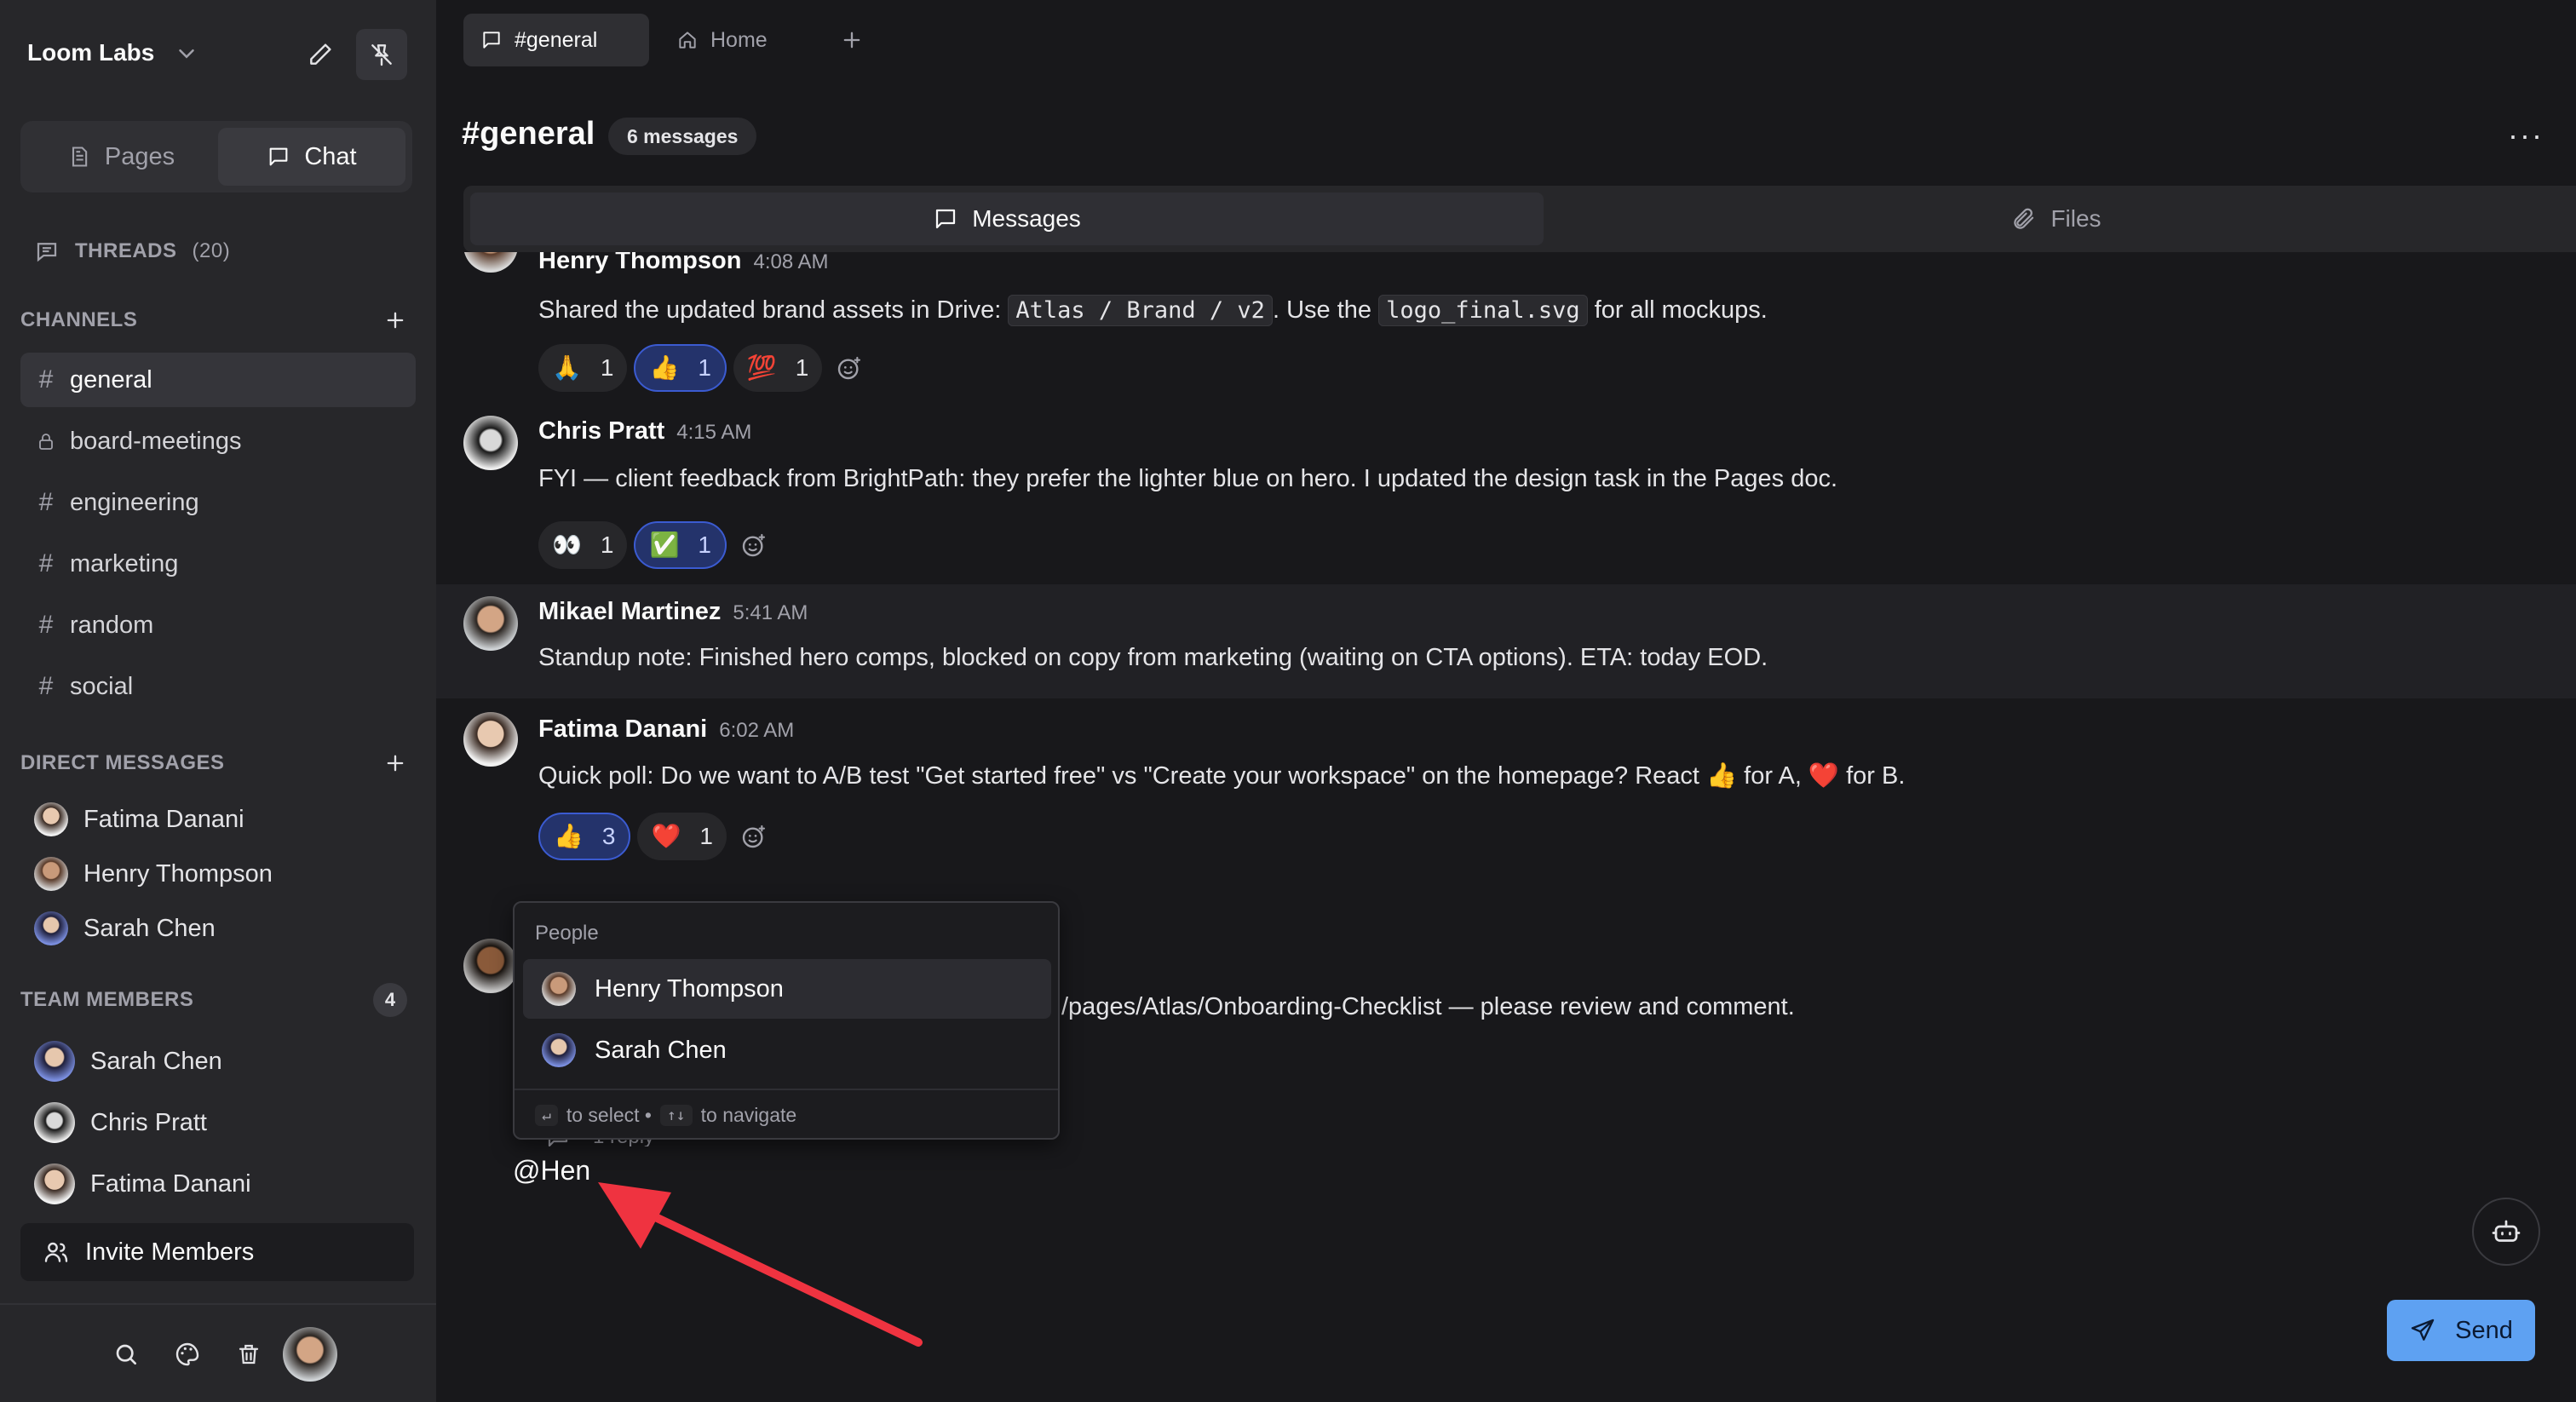 The height and width of the screenshot is (1402, 2576). I want to click on pencil-icon, so click(320, 54).